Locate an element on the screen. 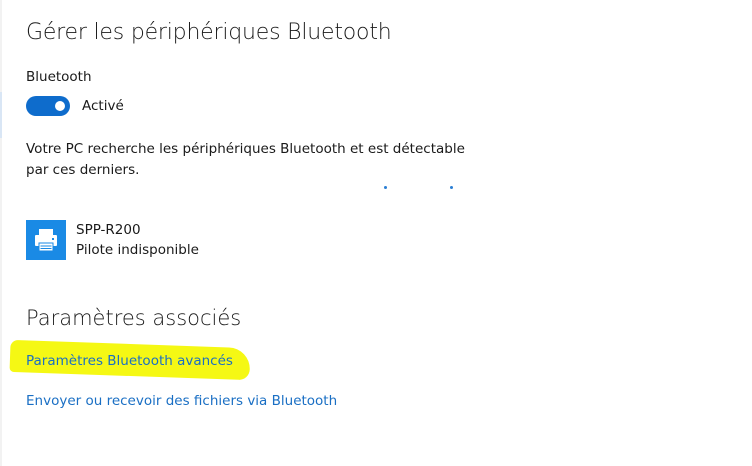 The image size is (752, 466). page-title: Gérer les périphériques Bluetooth is located at coordinates (209, 32).